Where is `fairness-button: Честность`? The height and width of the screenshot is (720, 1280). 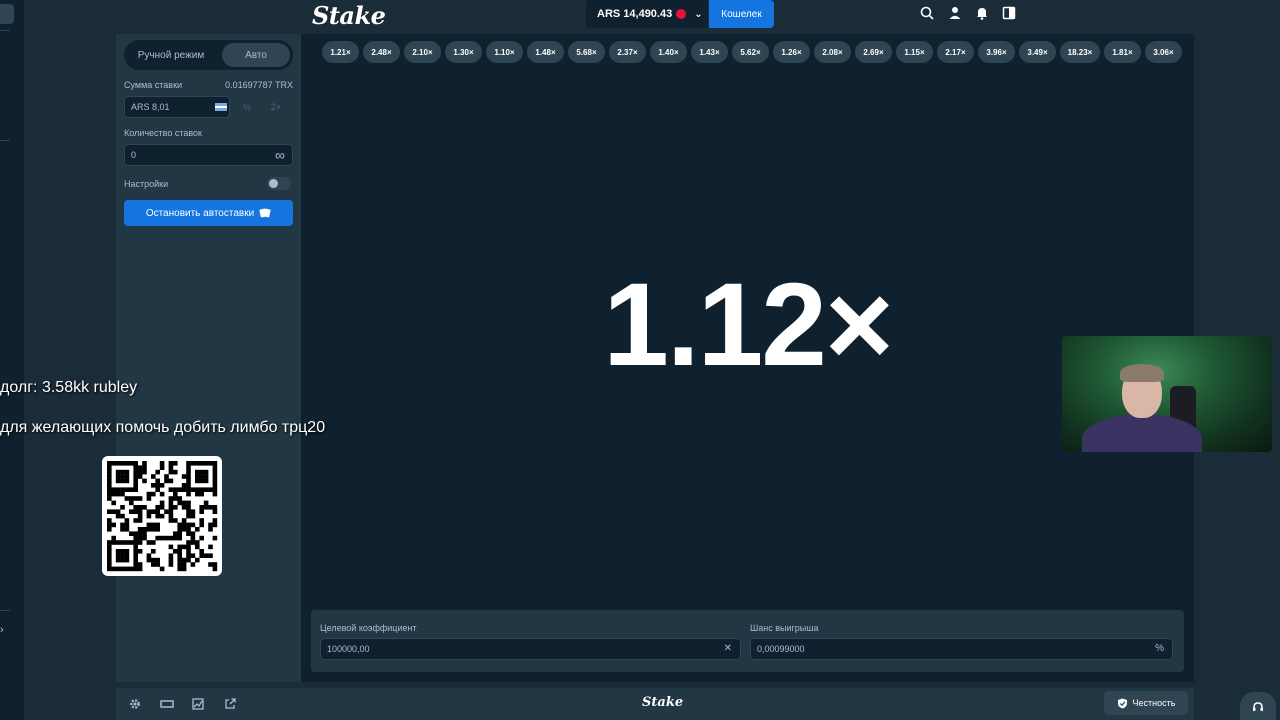 fairness-button: Честность is located at coordinates (1146, 703).